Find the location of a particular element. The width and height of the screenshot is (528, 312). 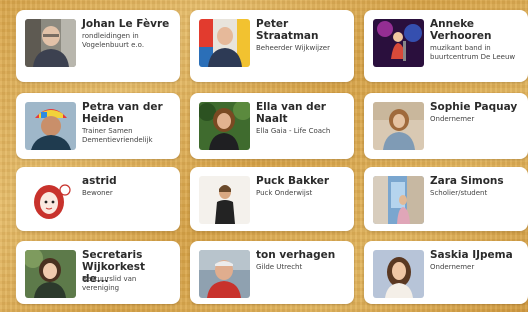

person-description: Gilde Utrecht is located at coordinates (279, 267).